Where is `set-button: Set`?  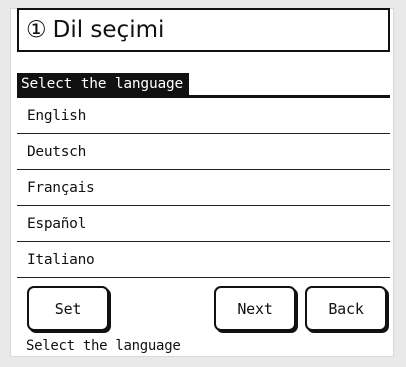 set-button: Set is located at coordinates (68, 308).